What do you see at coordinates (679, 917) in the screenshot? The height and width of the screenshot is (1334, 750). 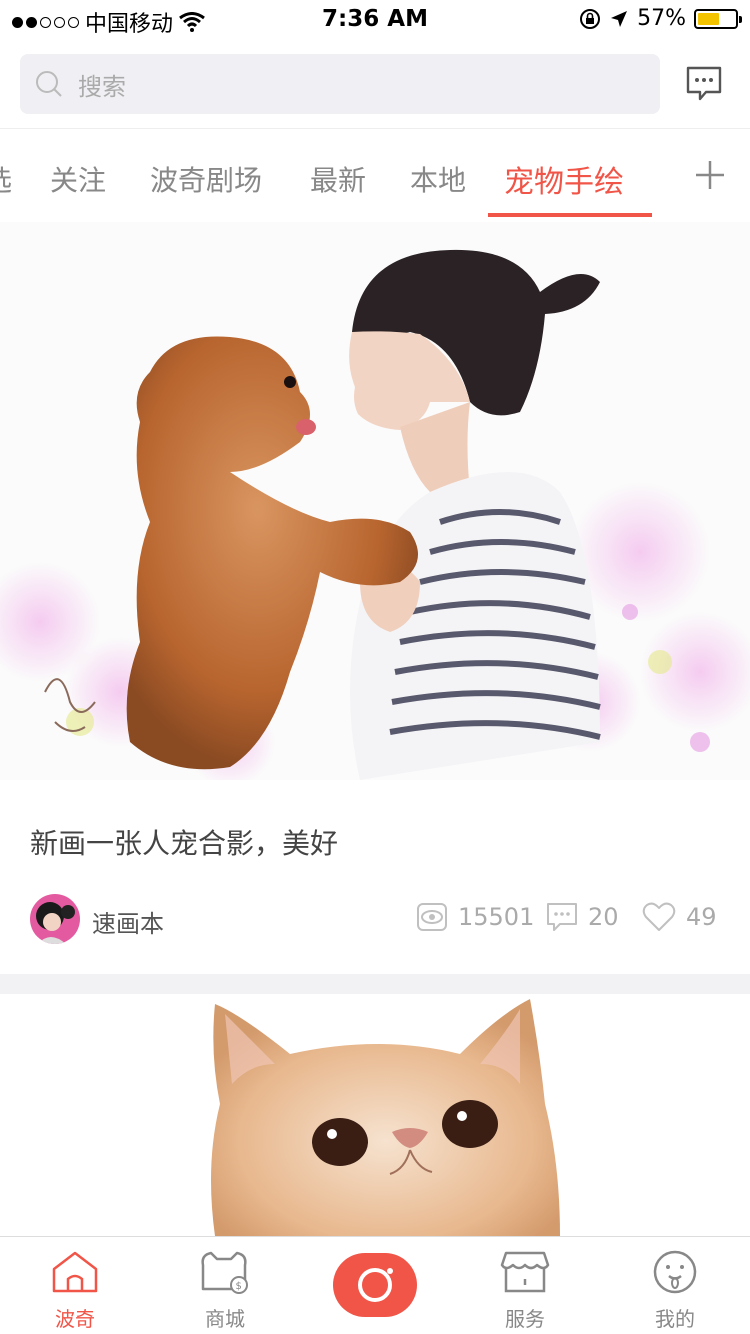 I see `like-count: 49` at bounding box center [679, 917].